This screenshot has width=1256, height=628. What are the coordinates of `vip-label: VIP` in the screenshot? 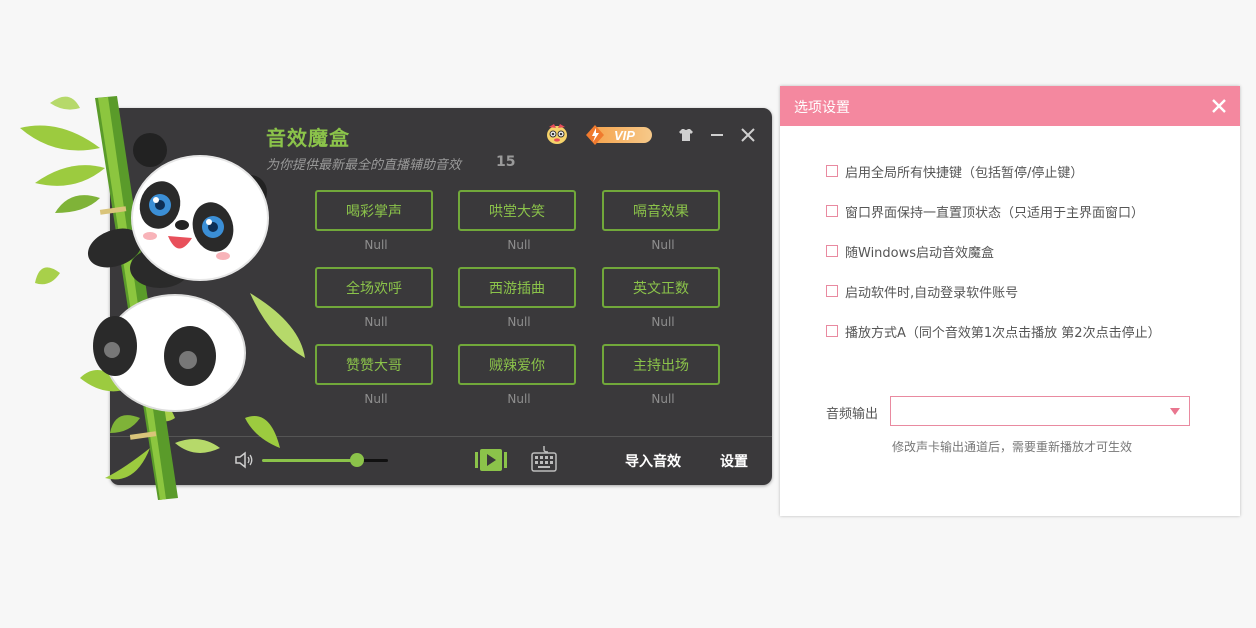 It's located at (624, 135).